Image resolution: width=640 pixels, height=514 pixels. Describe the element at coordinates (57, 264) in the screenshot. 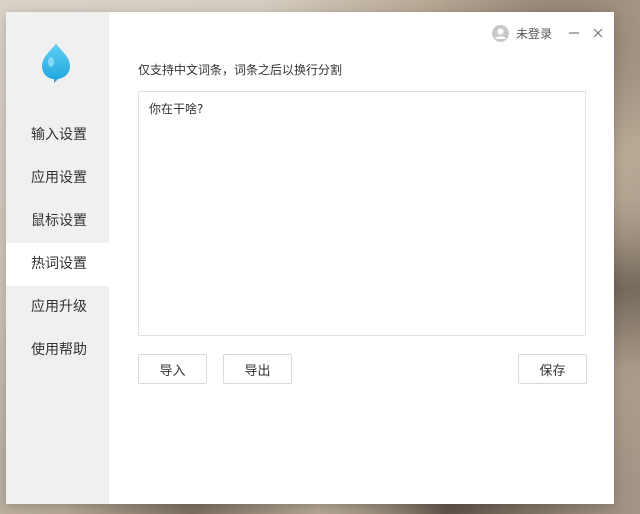

I see `sidebar-item-hotword-settings: 热词设置` at that location.